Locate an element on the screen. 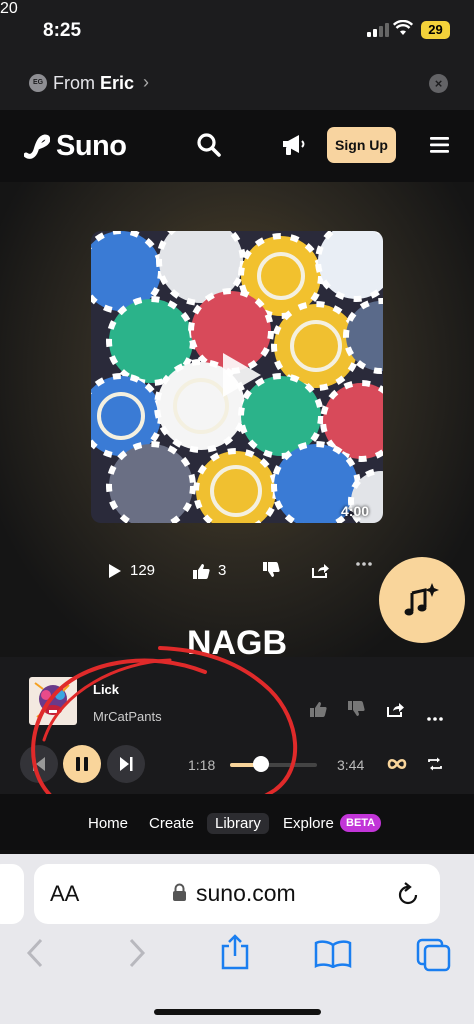 The image size is (474, 1024). tab-explore: Explore is located at coordinates (308, 823).